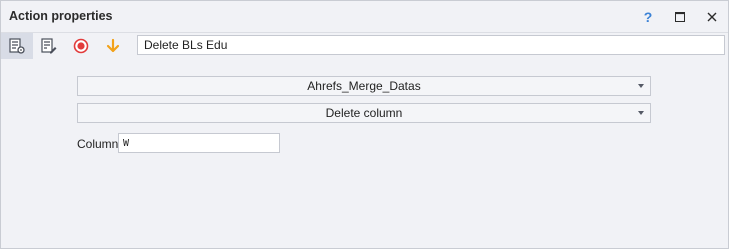 This screenshot has width=729, height=249. Describe the element at coordinates (98, 144) in the screenshot. I see `column-label: Column` at that location.